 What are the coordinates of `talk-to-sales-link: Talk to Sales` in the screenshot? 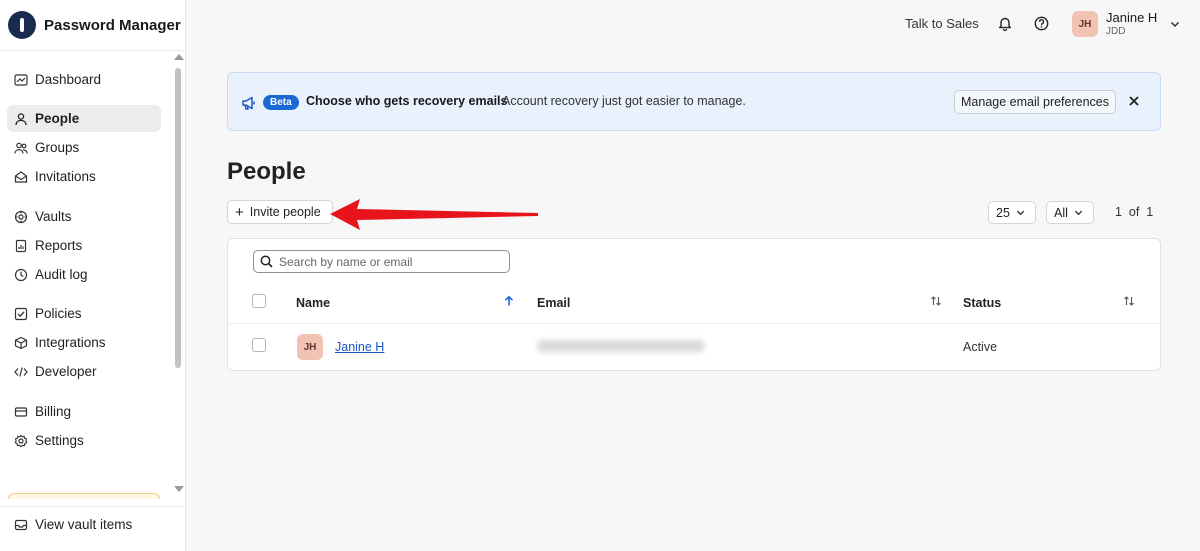 It's located at (942, 23).